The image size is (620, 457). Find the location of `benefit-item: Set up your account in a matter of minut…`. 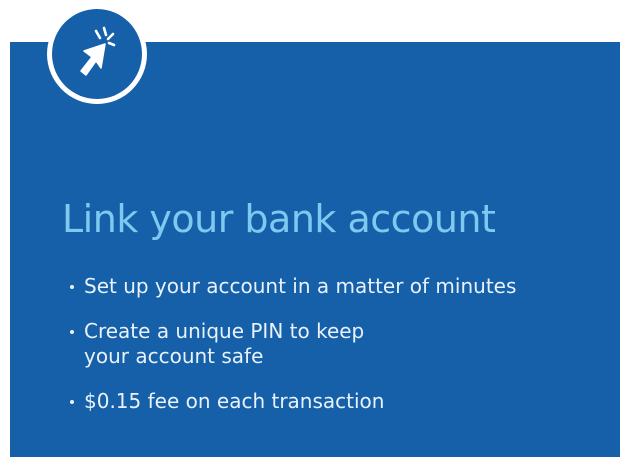

benefit-item: Set up your account in a matter of minut… is located at coordinates (292, 286).